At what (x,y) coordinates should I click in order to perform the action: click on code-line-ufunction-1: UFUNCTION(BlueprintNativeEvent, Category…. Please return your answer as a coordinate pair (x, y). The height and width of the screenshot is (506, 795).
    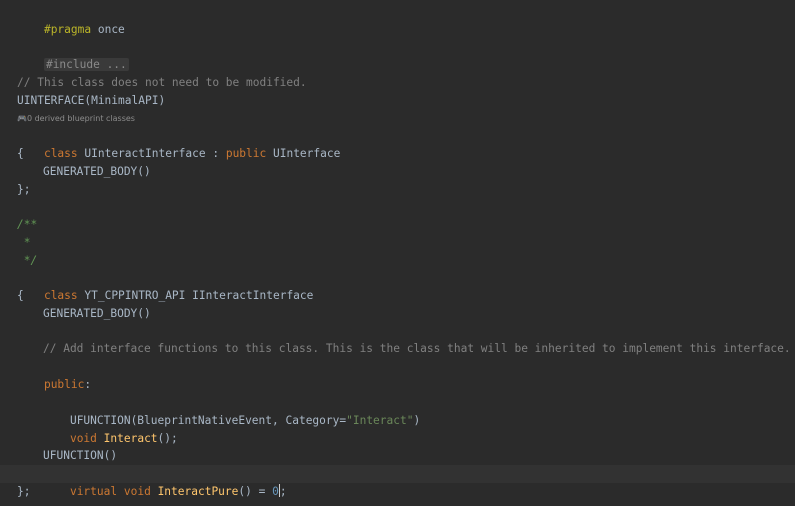
    Looking at the image, I should click on (231, 410).